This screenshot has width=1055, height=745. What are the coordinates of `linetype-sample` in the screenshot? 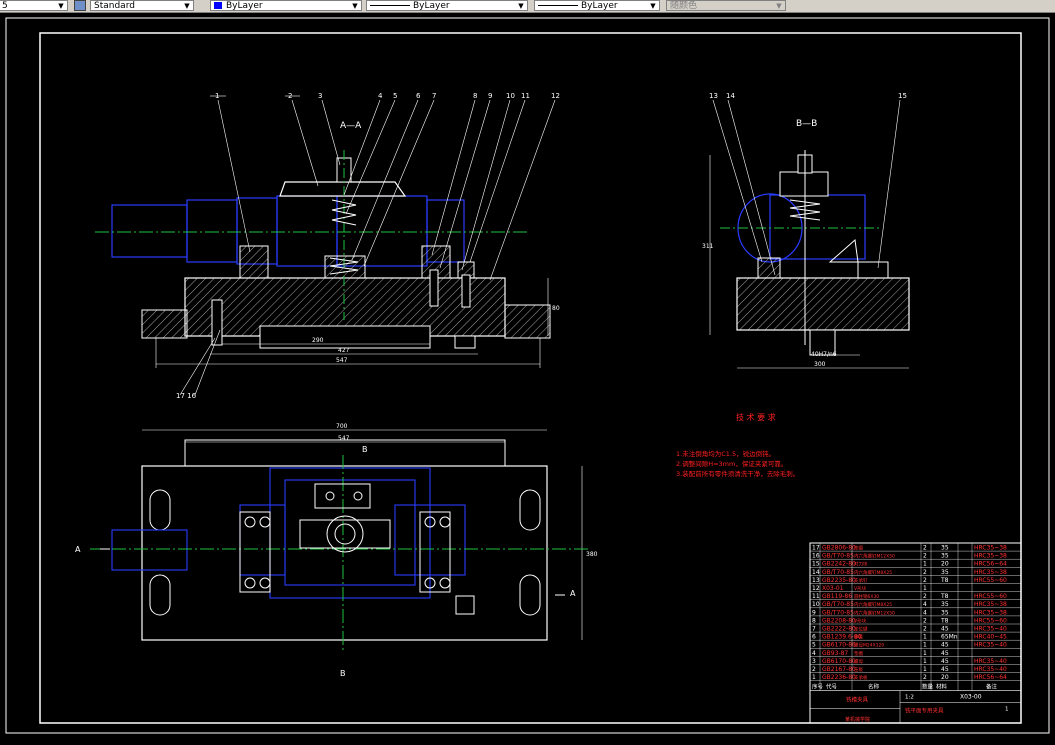 It's located at (390, 5).